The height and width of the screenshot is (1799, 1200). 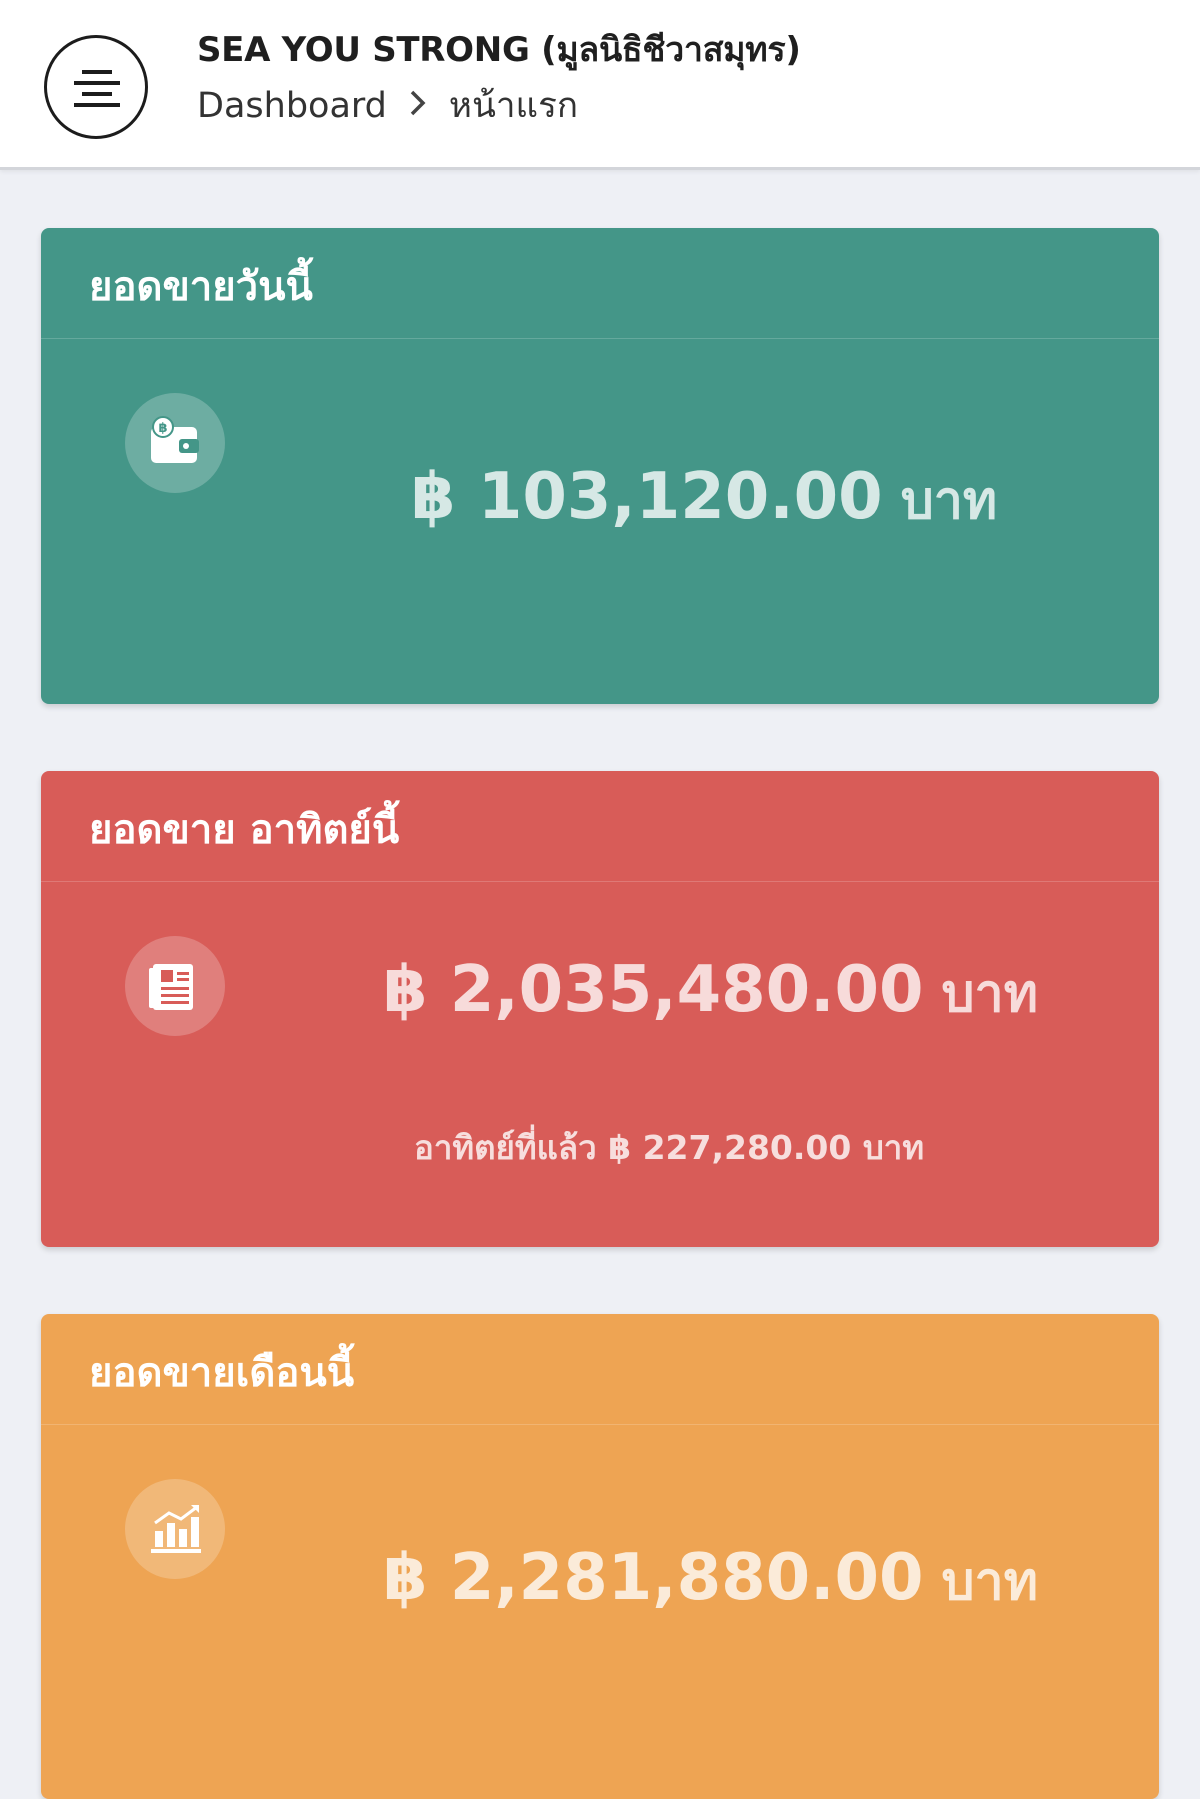 What do you see at coordinates (600, 283) in the screenshot?
I see `card-header: ยอดขายวันนี้` at bounding box center [600, 283].